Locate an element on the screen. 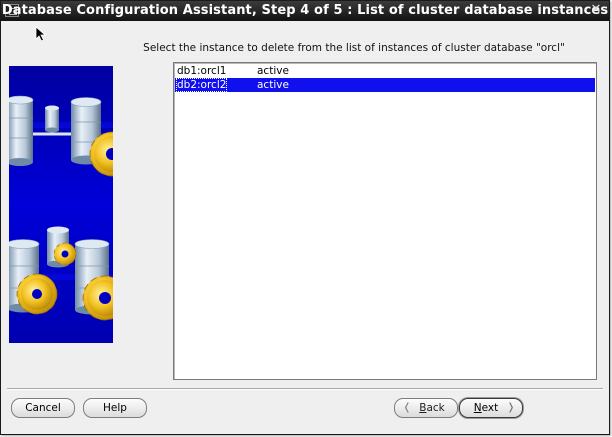  help-button-label: Help is located at coordinates (115, 408).